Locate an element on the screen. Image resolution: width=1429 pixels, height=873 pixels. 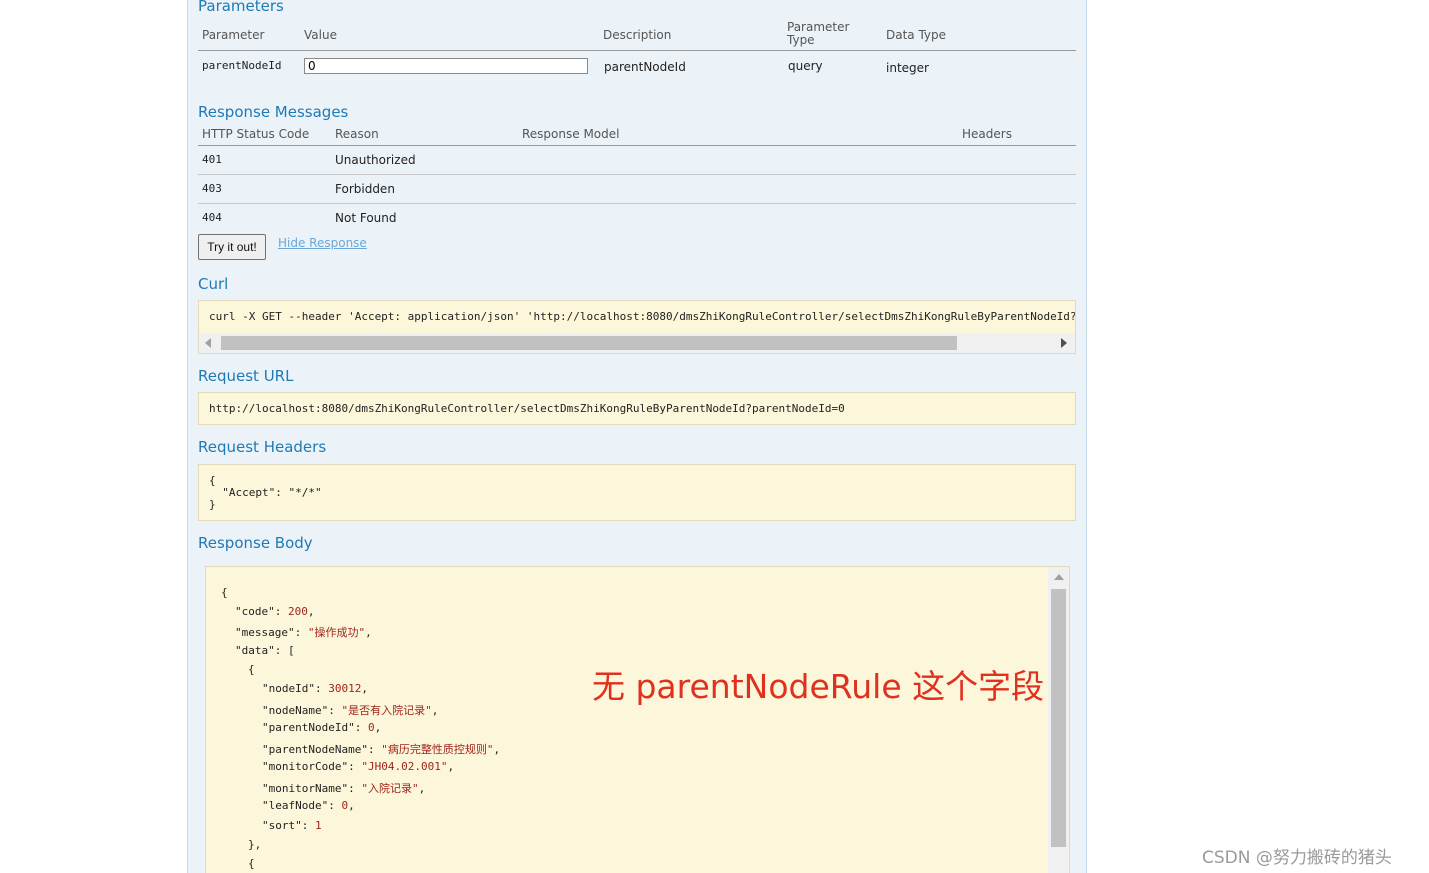
request-headers-title: Request Headers is located at coordinates (262, 447).